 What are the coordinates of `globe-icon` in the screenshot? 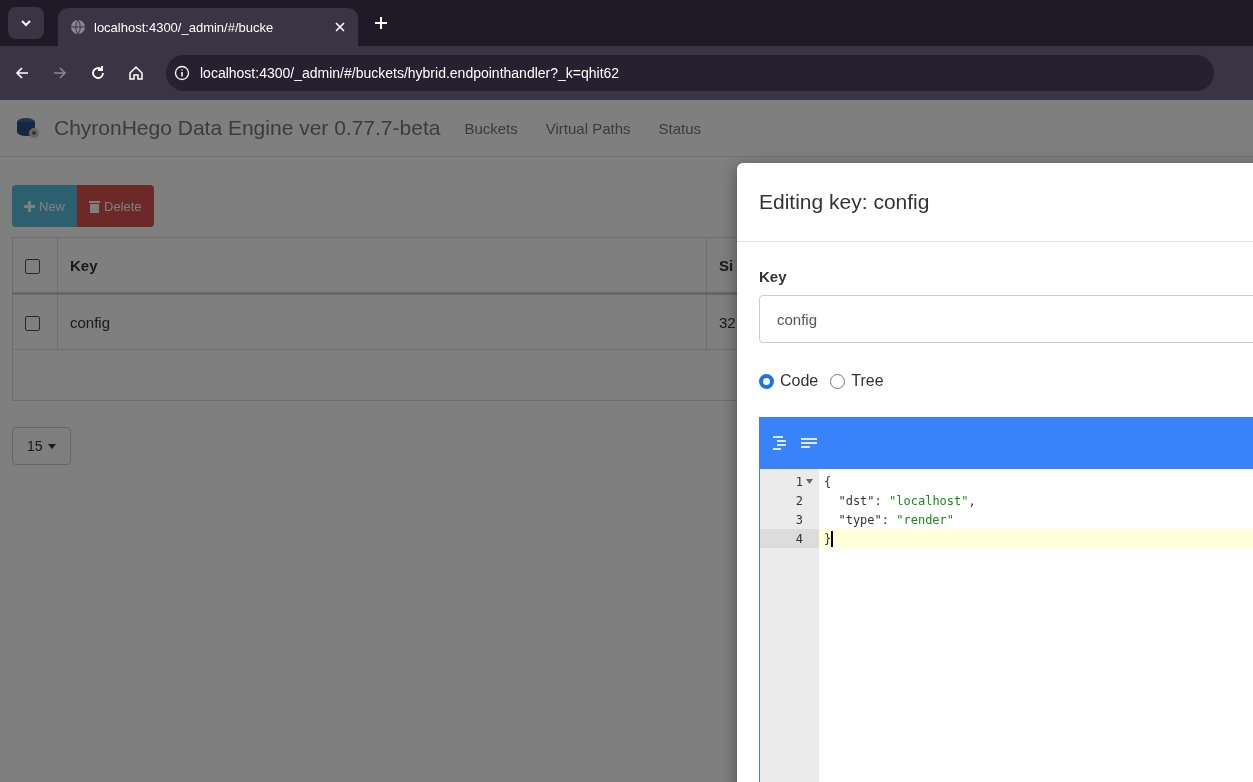 It's located at (78, 27).